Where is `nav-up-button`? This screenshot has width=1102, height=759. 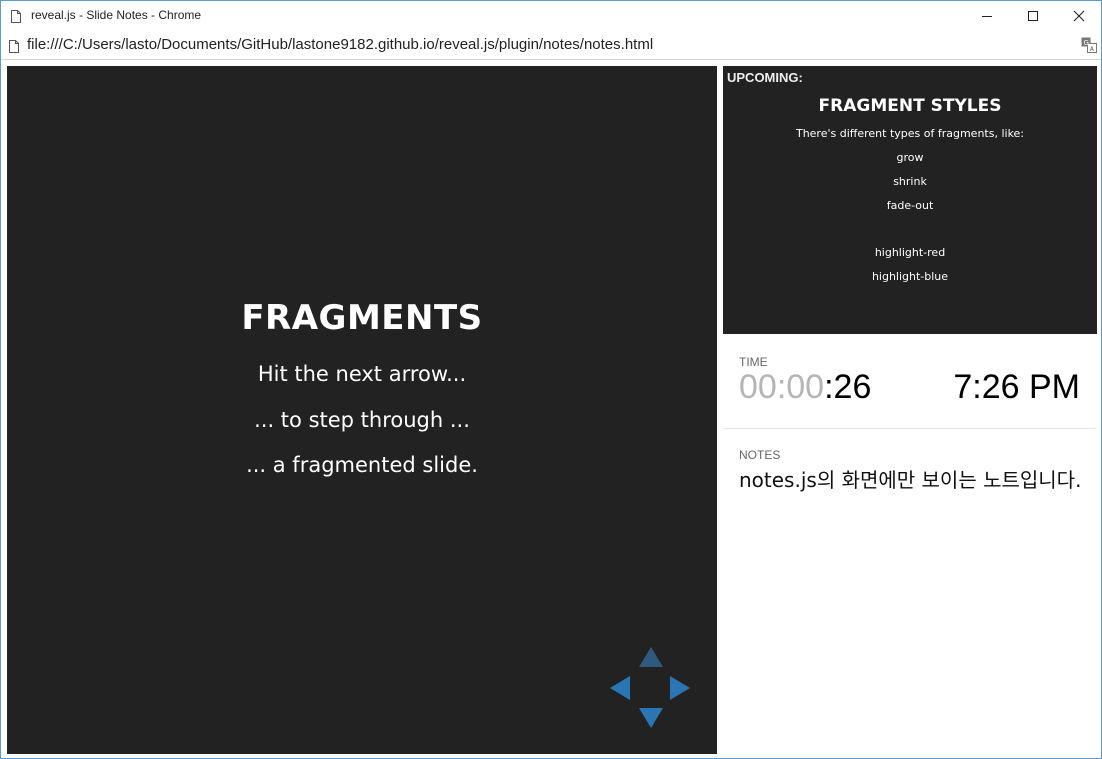
nav-up-button is located at coordinates (651, 659).